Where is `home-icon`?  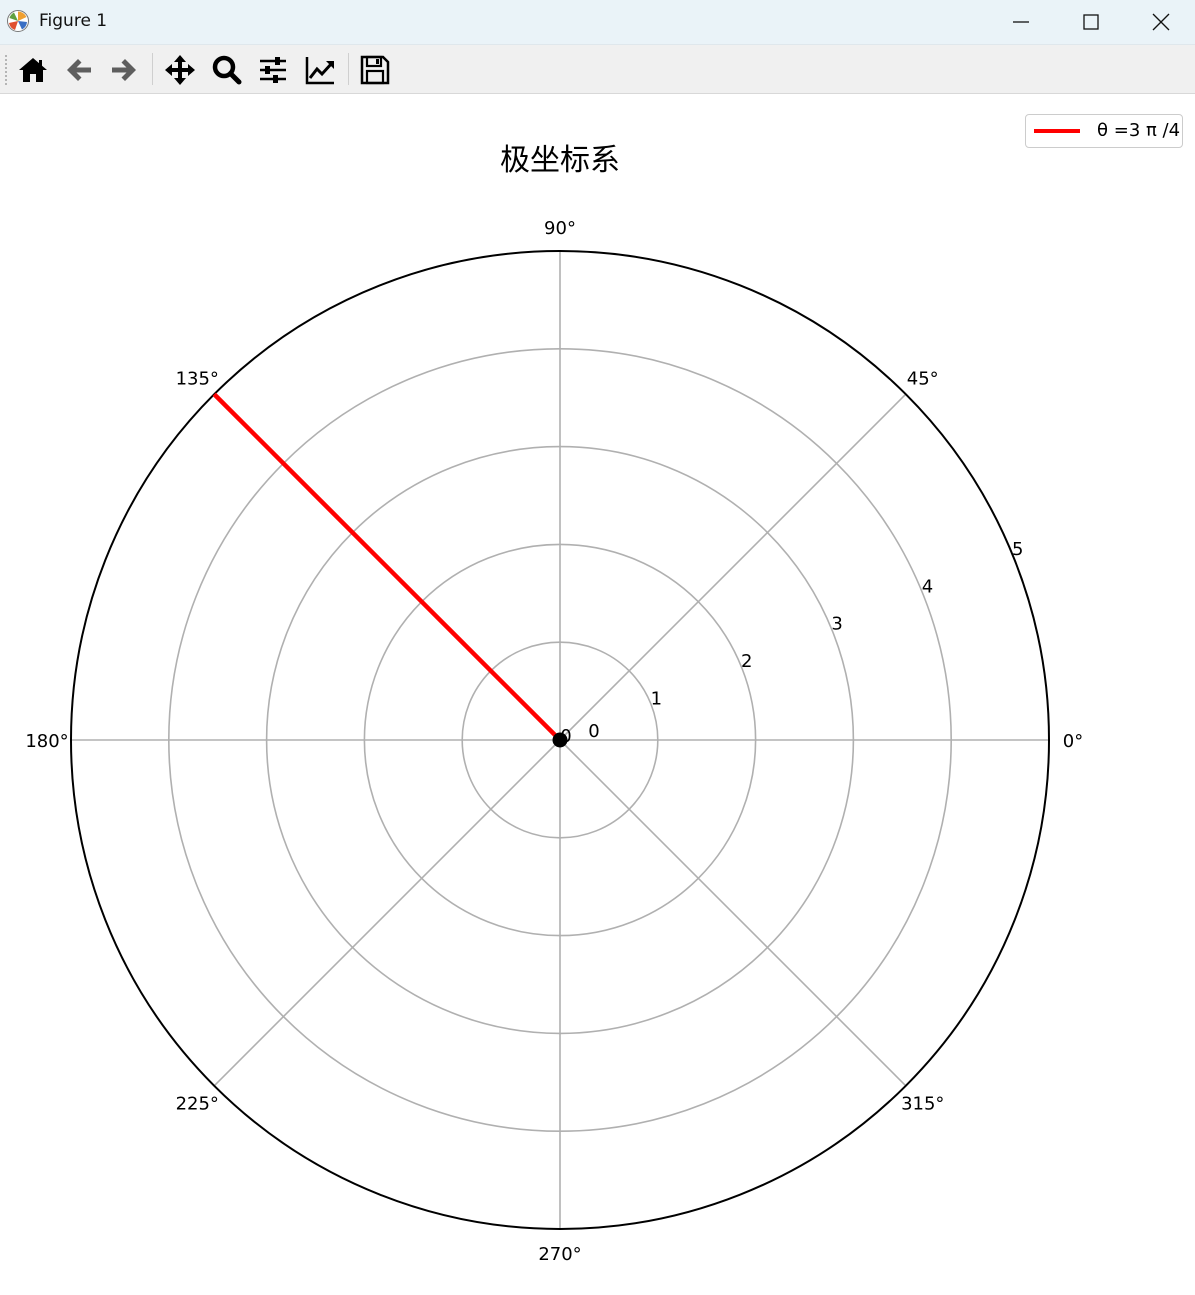 home-icon is located at coordinates (33, 70).